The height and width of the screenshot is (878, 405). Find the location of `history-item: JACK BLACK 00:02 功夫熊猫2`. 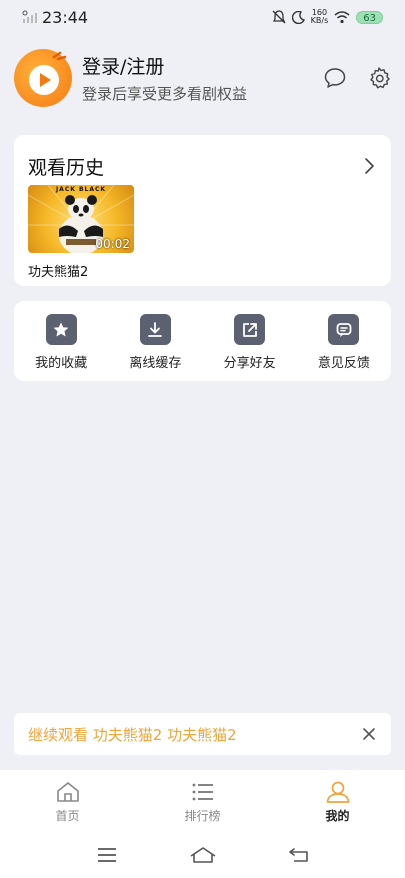

history-item: JACK BLACK 00:02 功夫熊猫2 is located at coordinates (81, 232).